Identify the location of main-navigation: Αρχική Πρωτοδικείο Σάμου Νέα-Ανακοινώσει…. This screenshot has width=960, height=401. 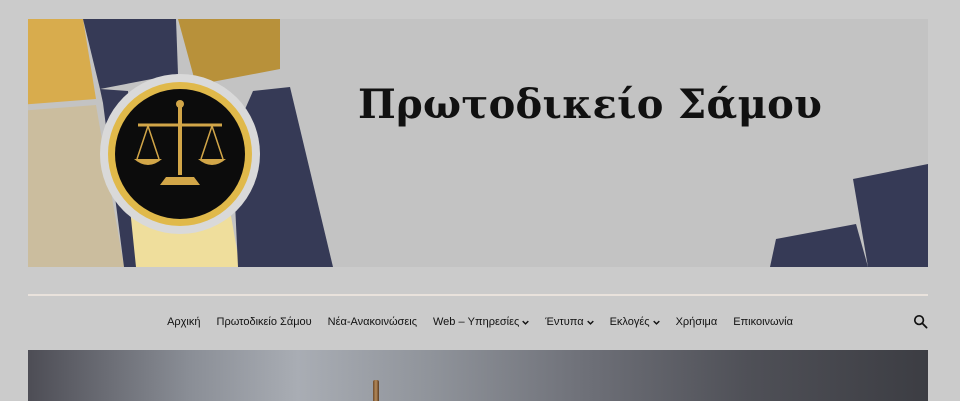
(480, 322).